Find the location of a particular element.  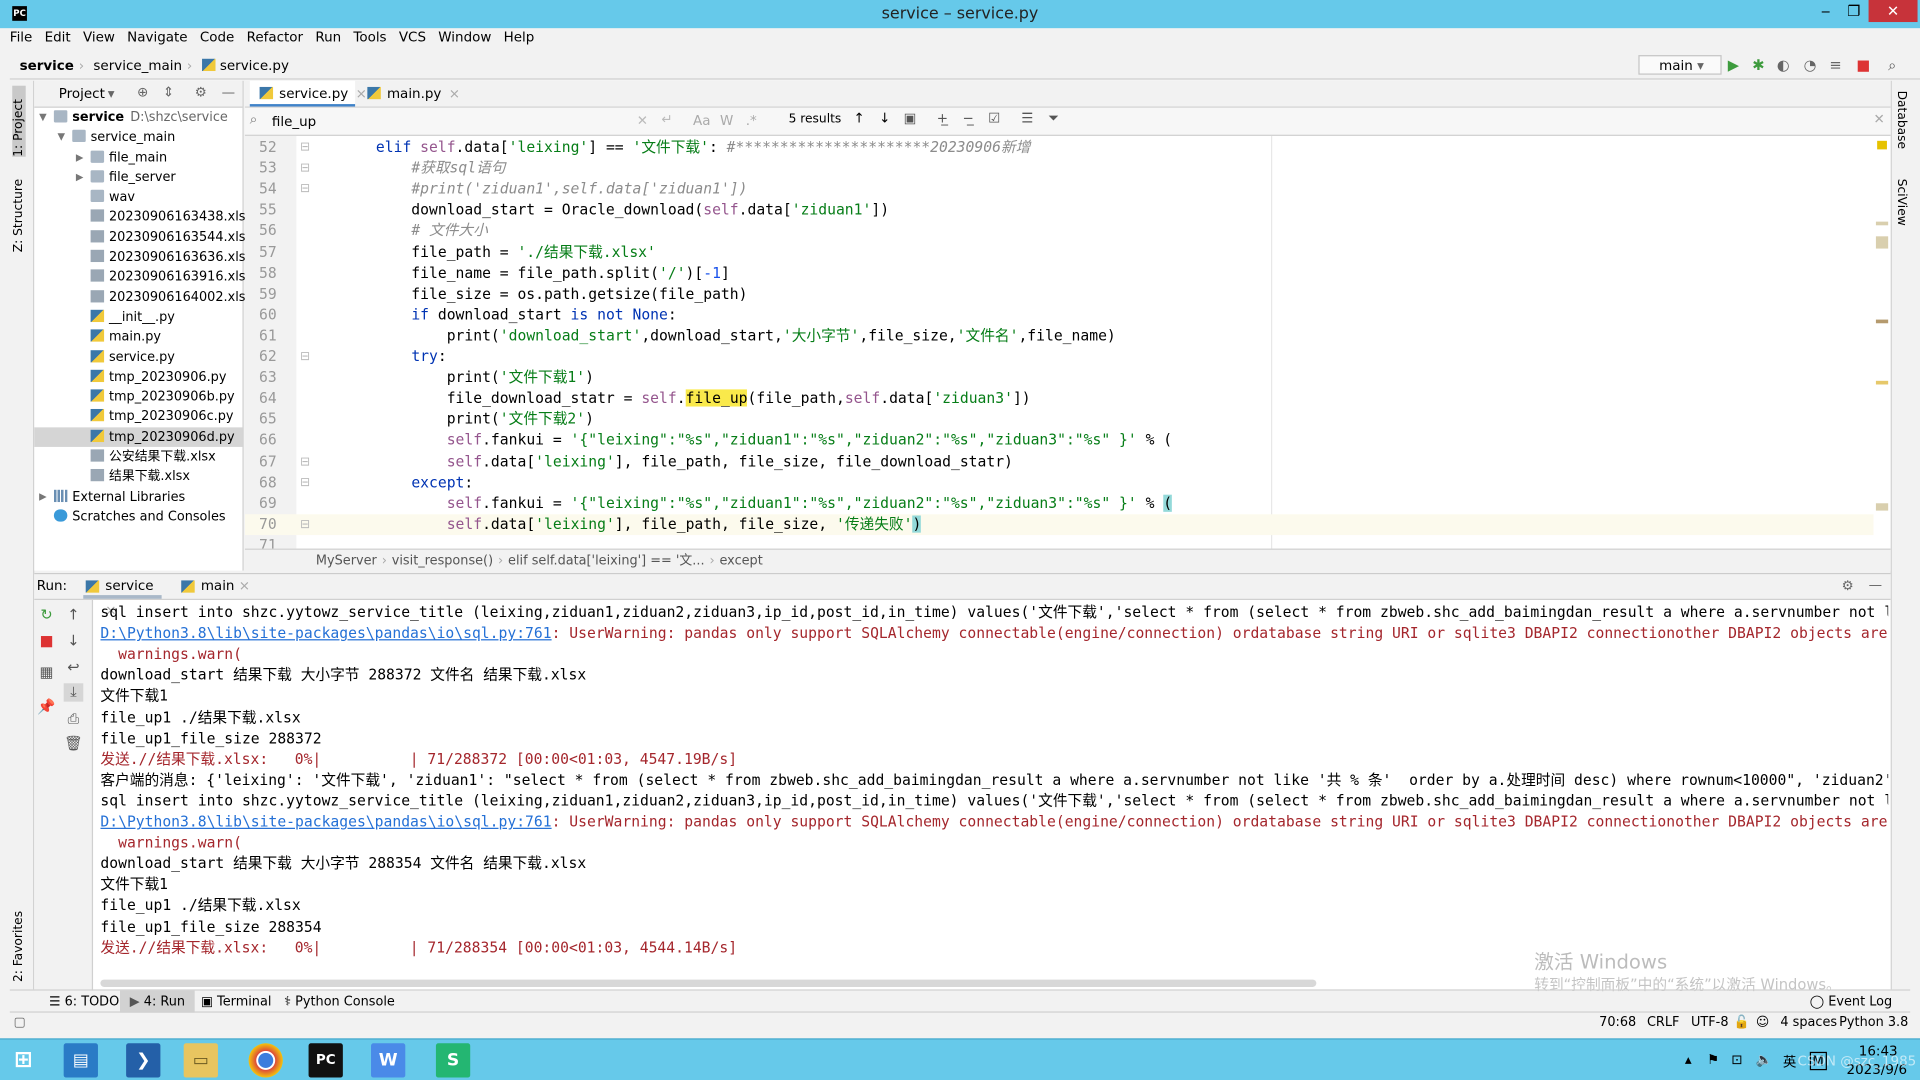

toggle-tool-windows-icon: ▢ is located at coordinates (19, 1023).